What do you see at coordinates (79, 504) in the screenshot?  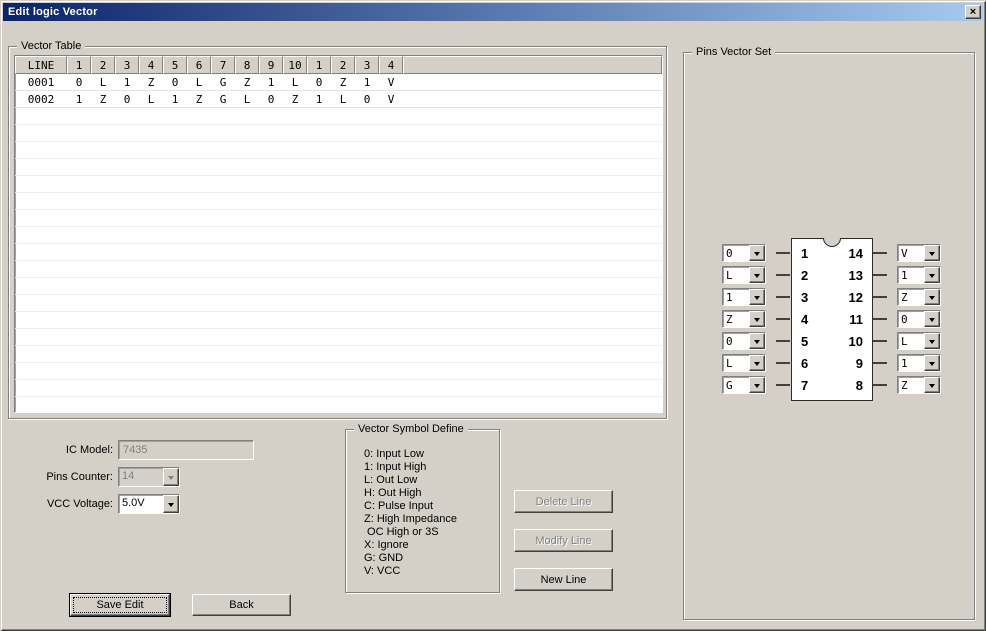 I see `vcc-voltage-label: VCC Voltage:` at bounding box center [79, 504].